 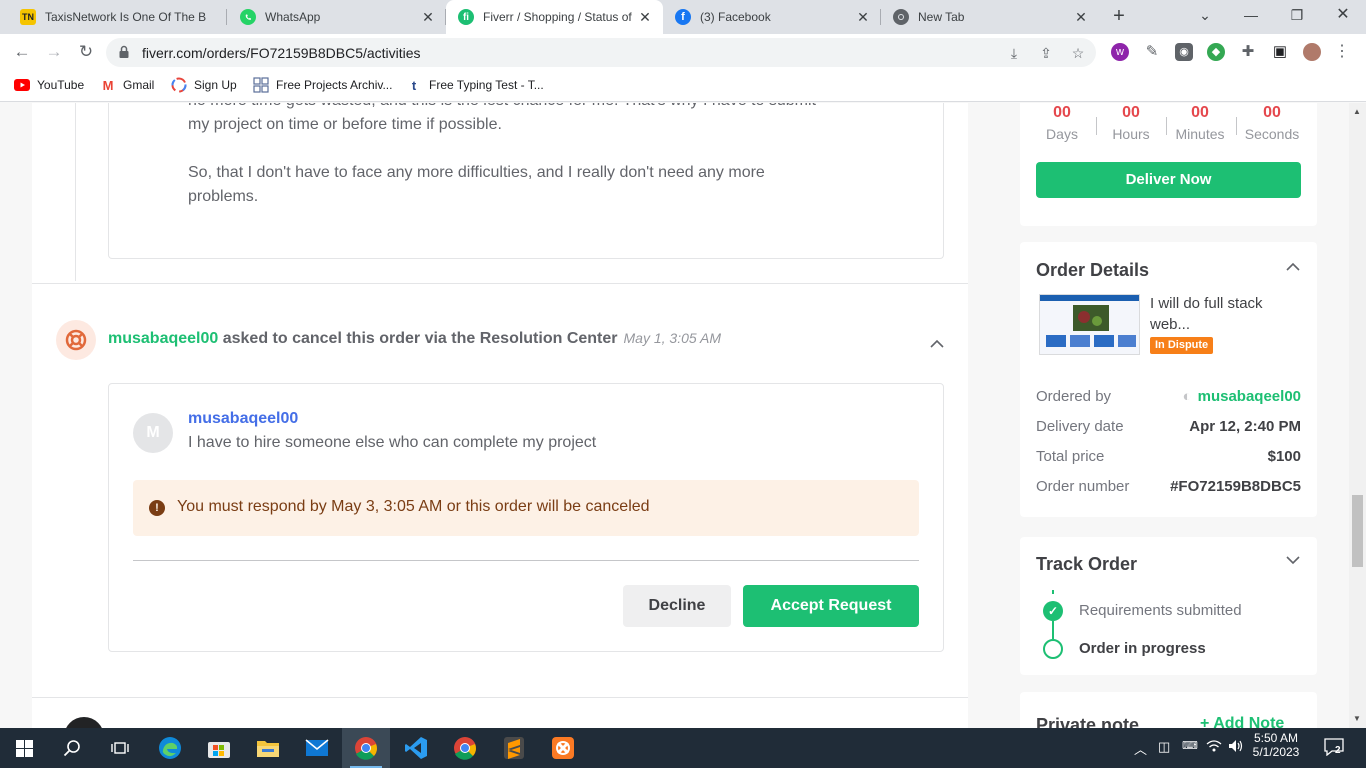 What do you see at coordinates (1236, 747) in the screenshot?
I see `volume-icon` at bounding box center [1236, 747].